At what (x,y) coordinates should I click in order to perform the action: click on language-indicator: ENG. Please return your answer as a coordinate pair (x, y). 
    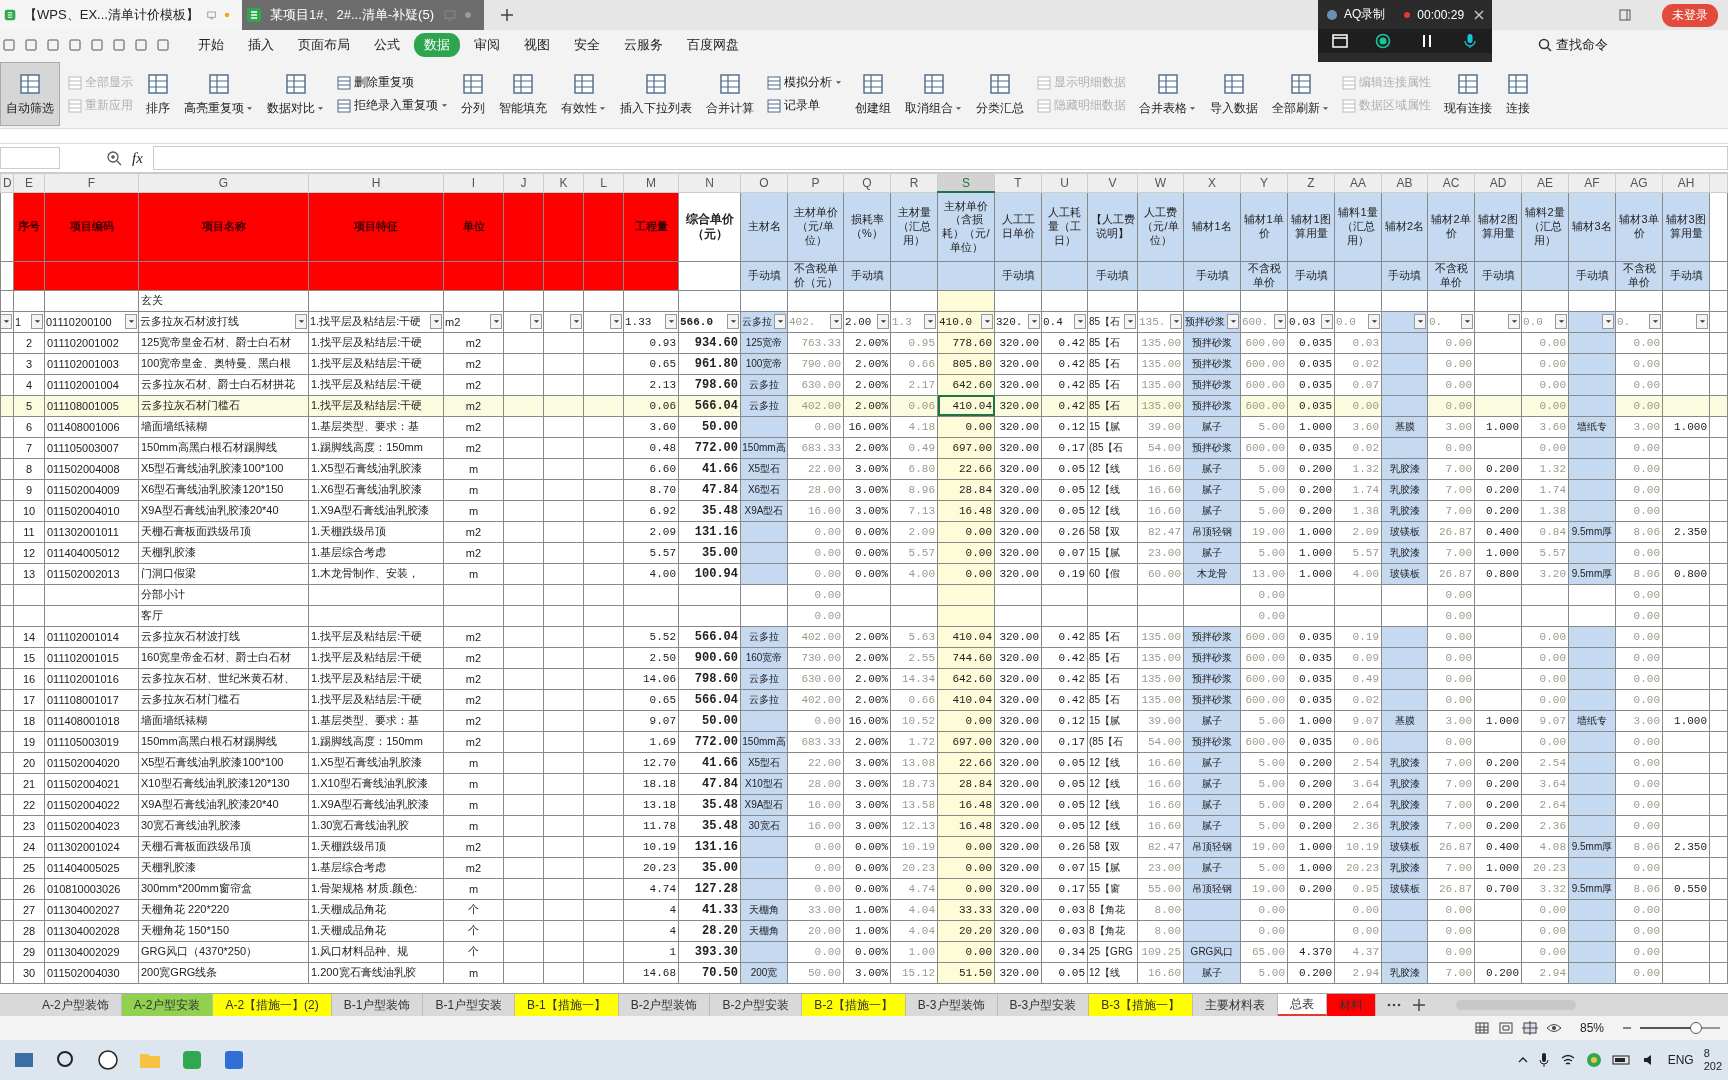
    Looking at the image, I should click on (1680, 1060).